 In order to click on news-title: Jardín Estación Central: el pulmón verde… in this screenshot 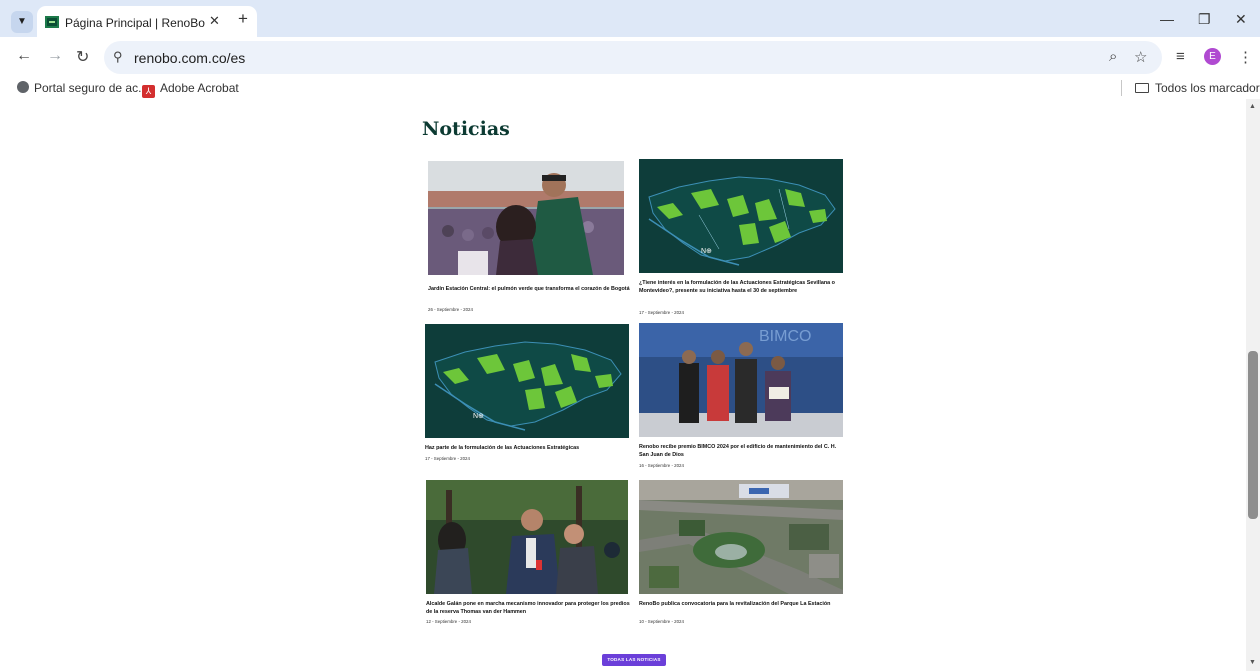, I will do `click(530, 289)`.